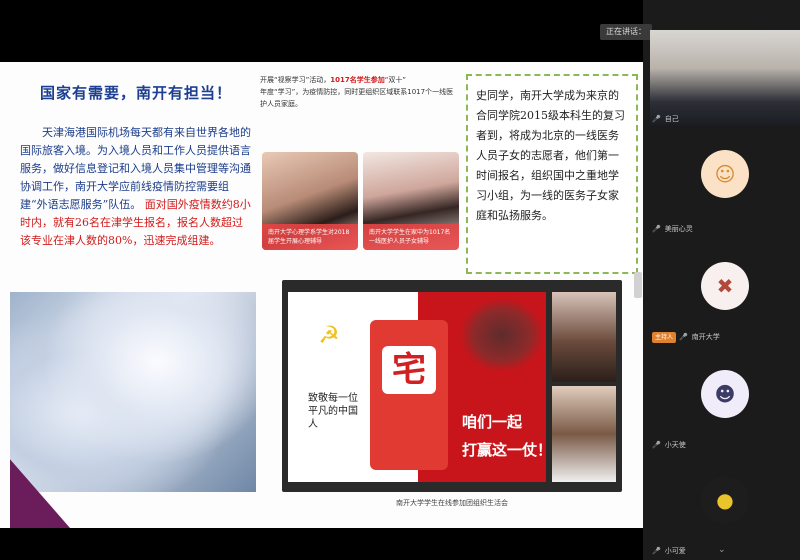 Image resolution: width=800 pixels, height=560 pixels. What do you see at coordinates (725, 286) in the screenshot?
I see `participant-avatar-2: ✖` at bounding box center [725, 286].